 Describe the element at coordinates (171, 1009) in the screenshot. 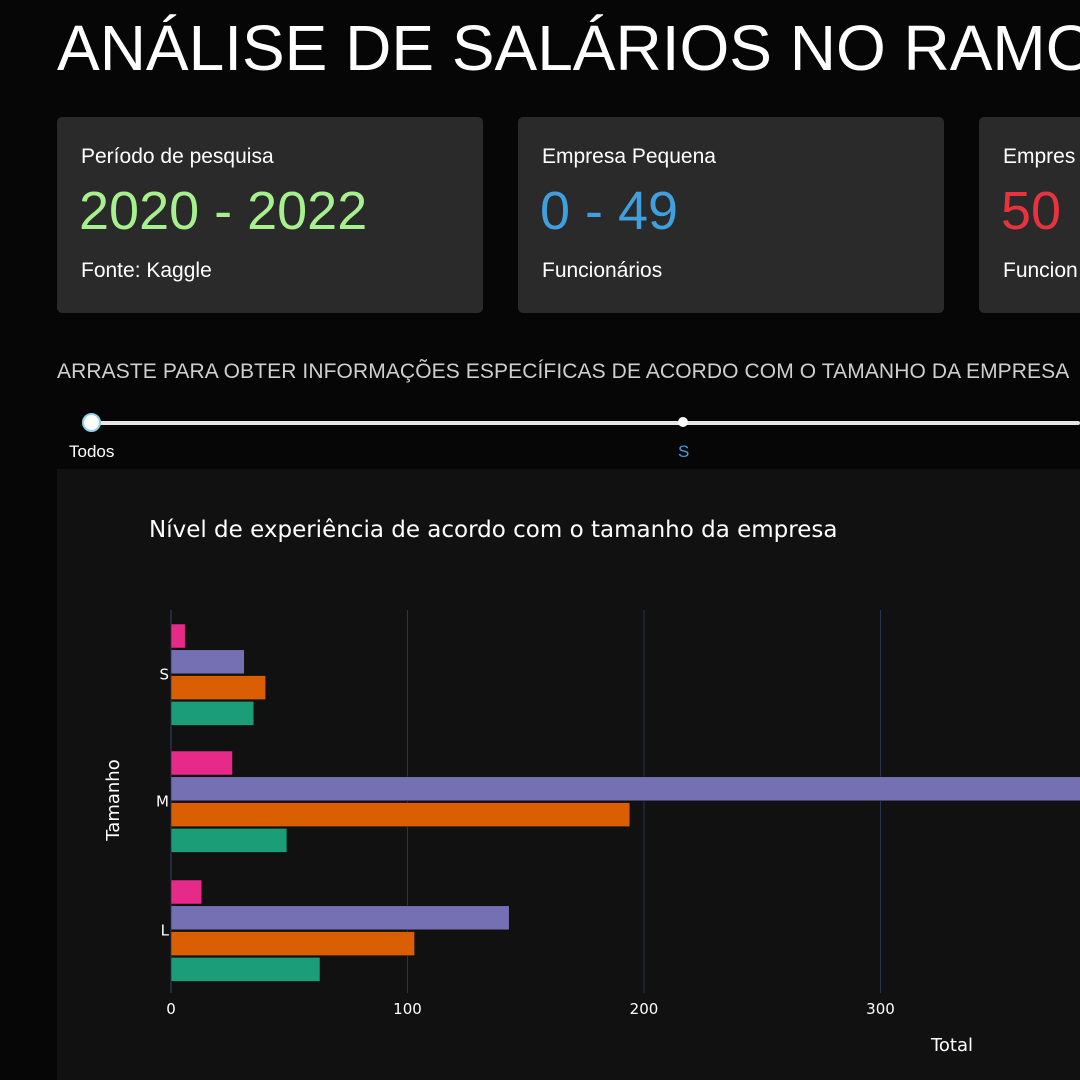

I see `x-tick-label: 0` at that location.